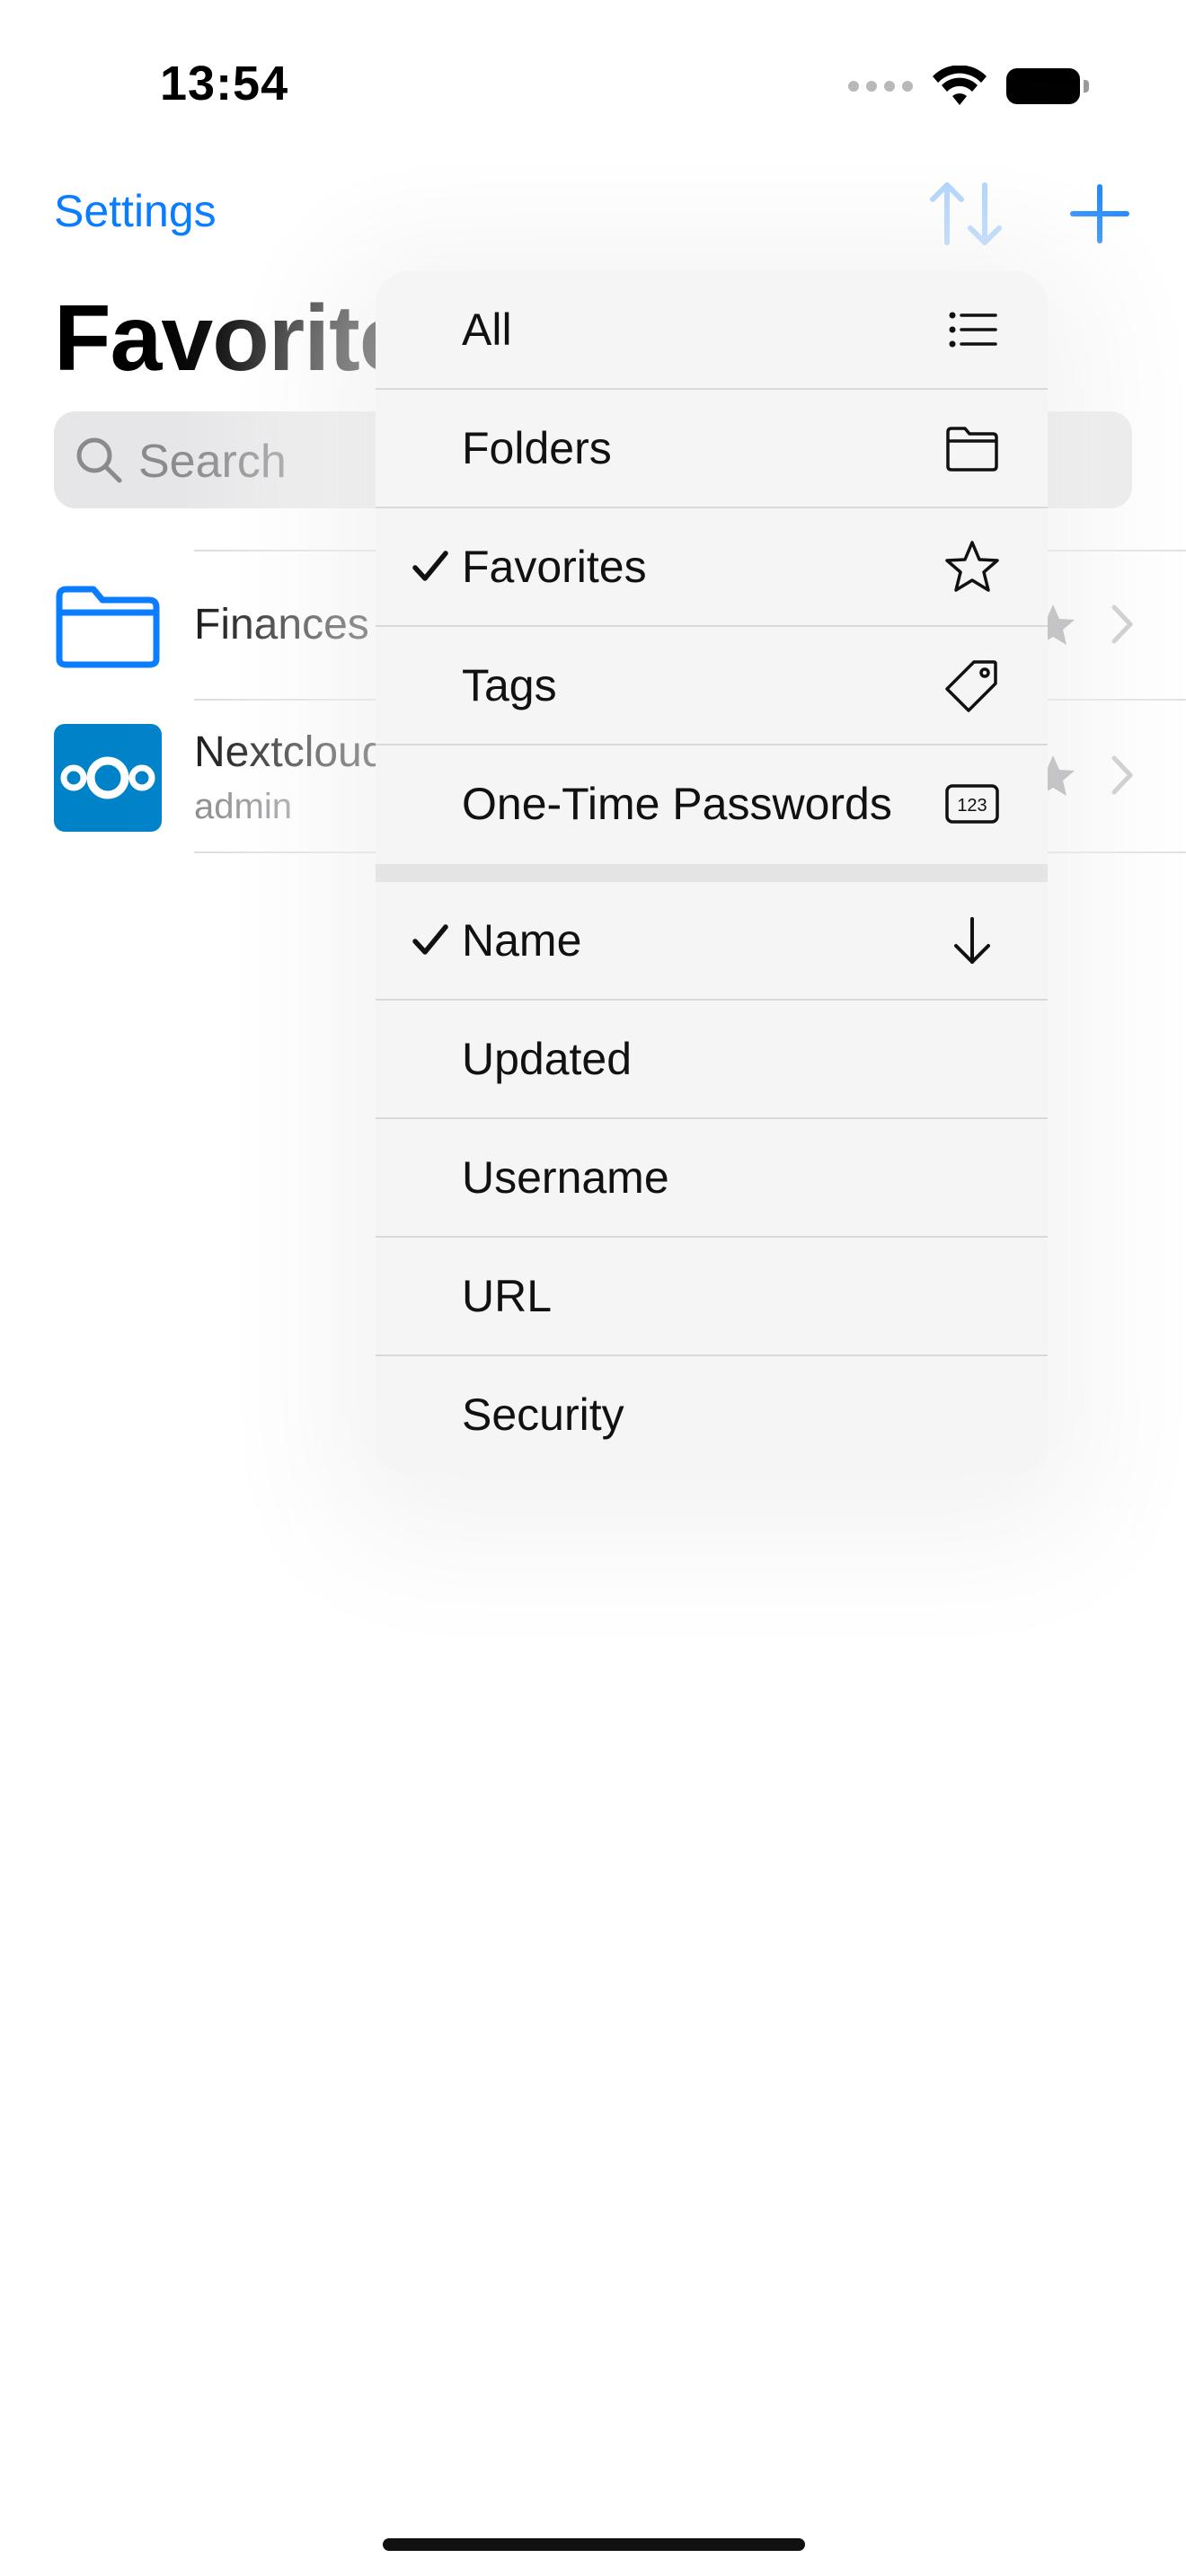 Image resolution: width=1186 pixels, height=2576 pixels. I want to click on add-button, so click(1100, 214).